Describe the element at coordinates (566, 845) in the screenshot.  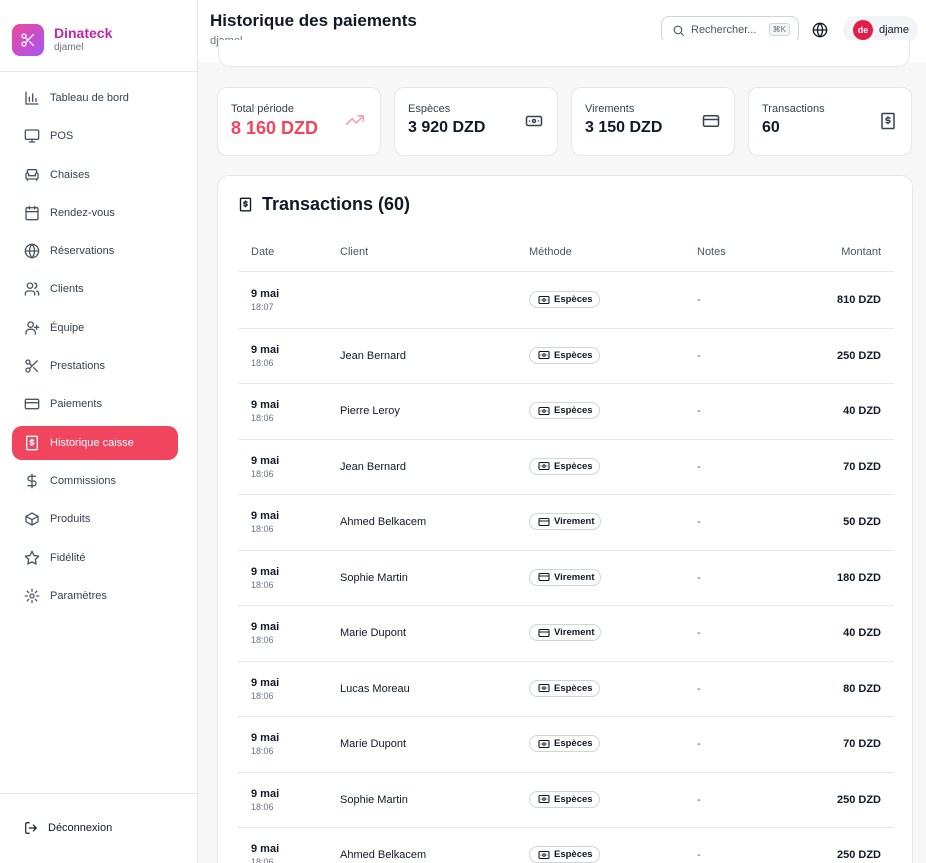
I see `table-row: 9 mai 18:06 Ahmed Belkacem Espèces - 250 DZD` at that location.